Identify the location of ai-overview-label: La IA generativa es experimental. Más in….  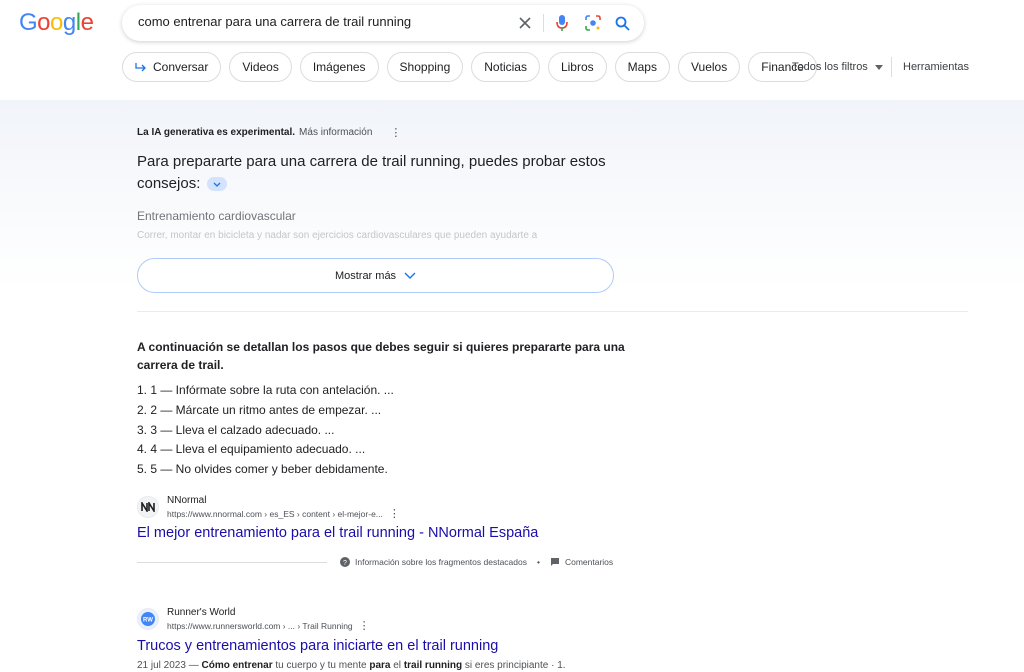
(269, 132).